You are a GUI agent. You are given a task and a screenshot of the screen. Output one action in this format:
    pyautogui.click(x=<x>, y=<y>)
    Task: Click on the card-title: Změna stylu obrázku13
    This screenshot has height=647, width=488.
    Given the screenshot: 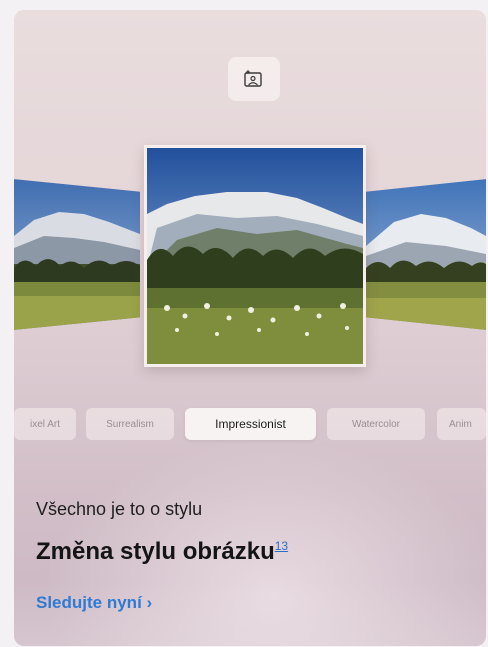 What is the action you would take?
    pyautogui.click(x=162, y=552)
    